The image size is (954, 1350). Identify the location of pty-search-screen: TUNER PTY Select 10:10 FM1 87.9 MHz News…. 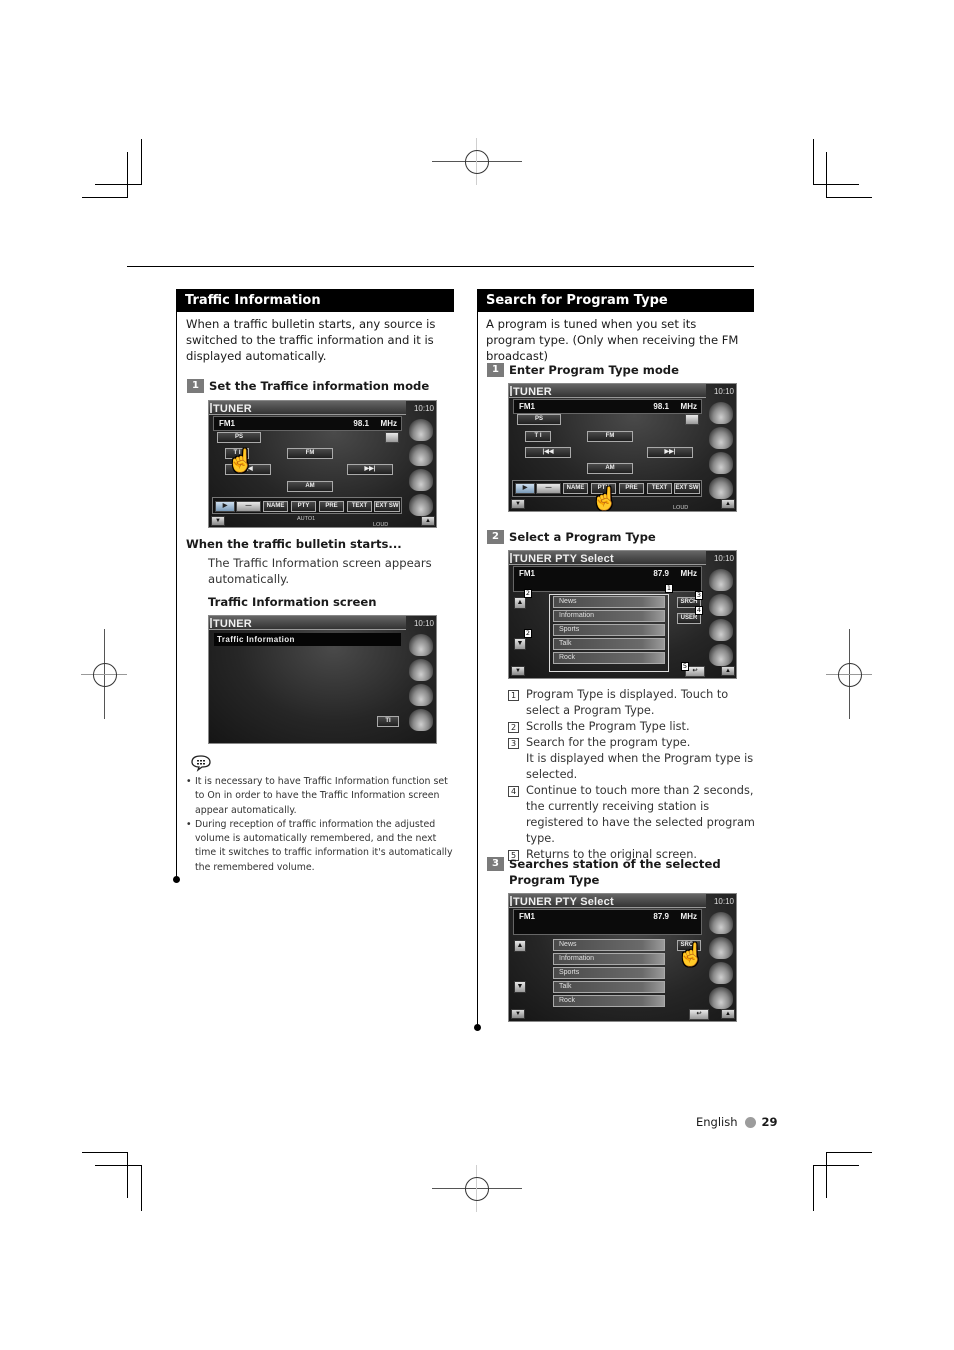
(622, 957).